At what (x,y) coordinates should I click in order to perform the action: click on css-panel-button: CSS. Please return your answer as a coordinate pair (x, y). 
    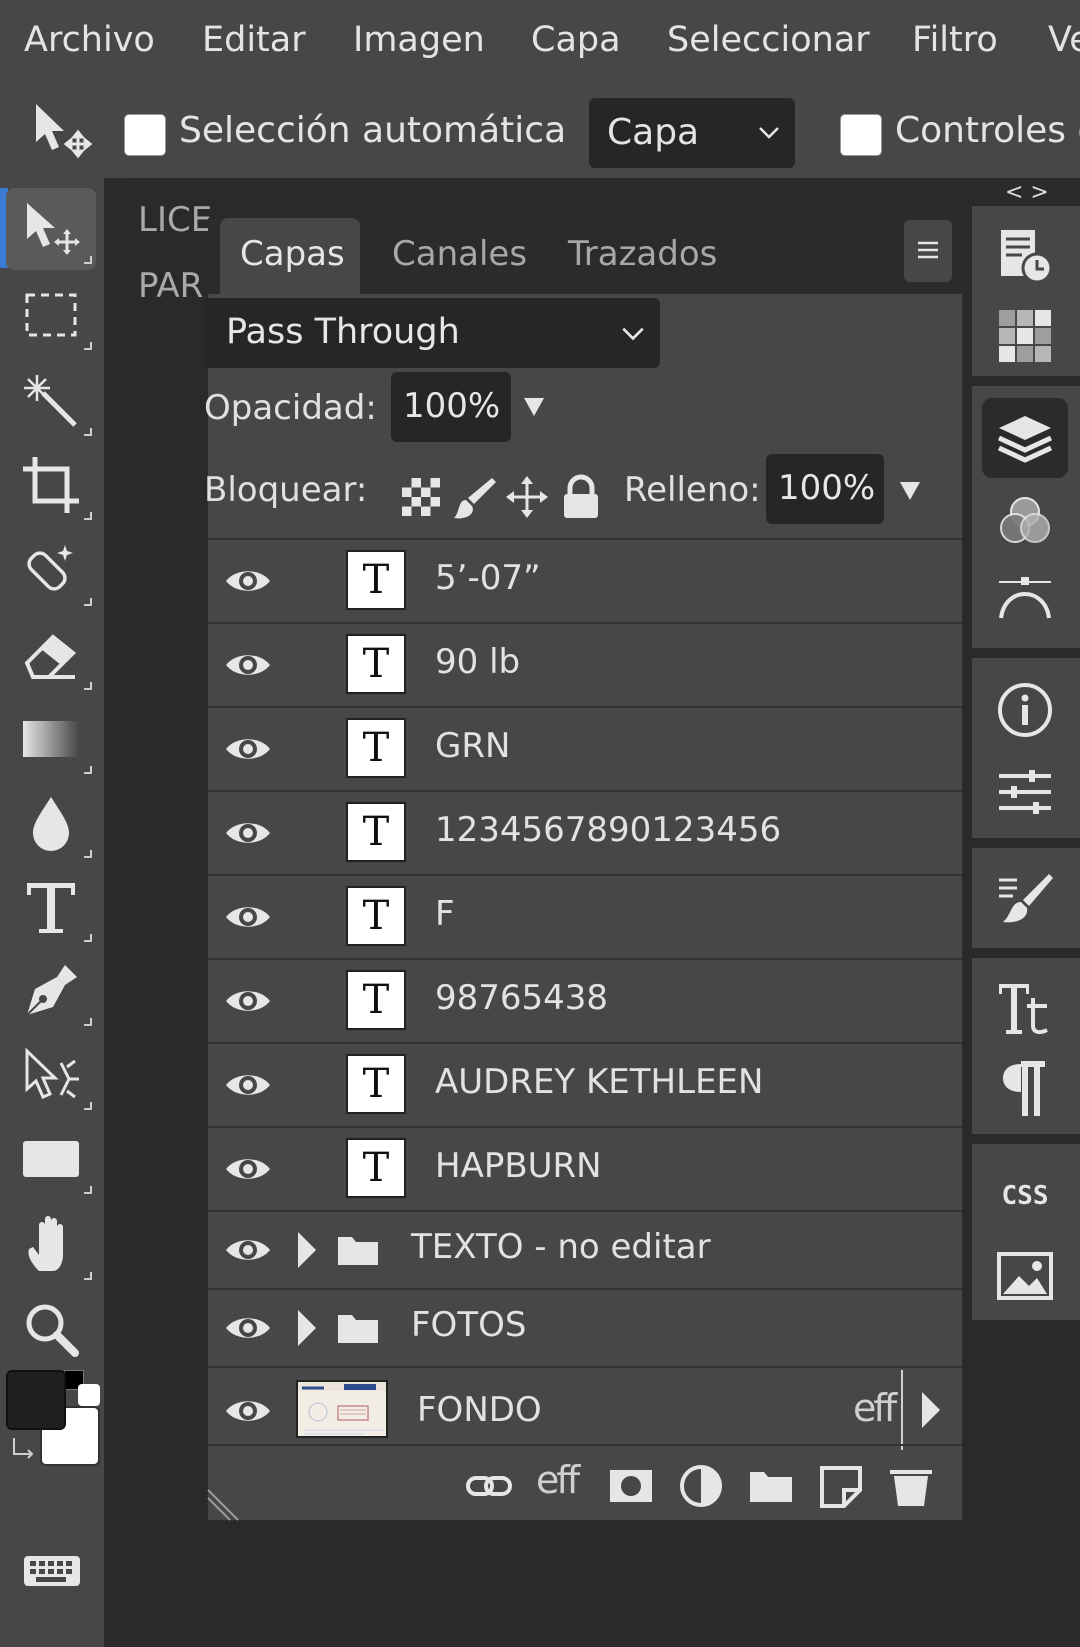
    Looking at the image, I should click on (1025, 1194).